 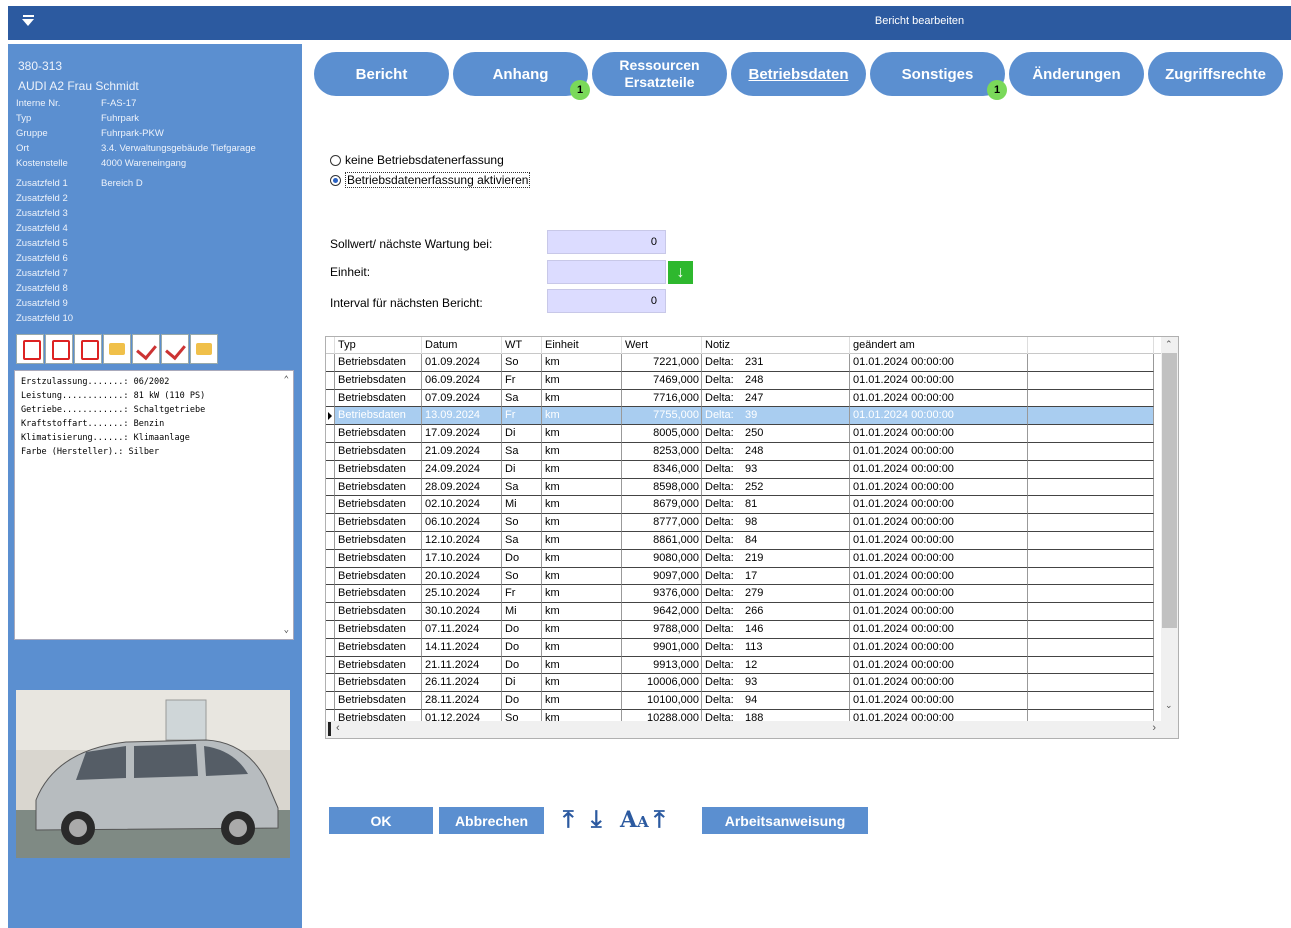 I want to click on scrollbar-thumb, so click(x=329, y=729).